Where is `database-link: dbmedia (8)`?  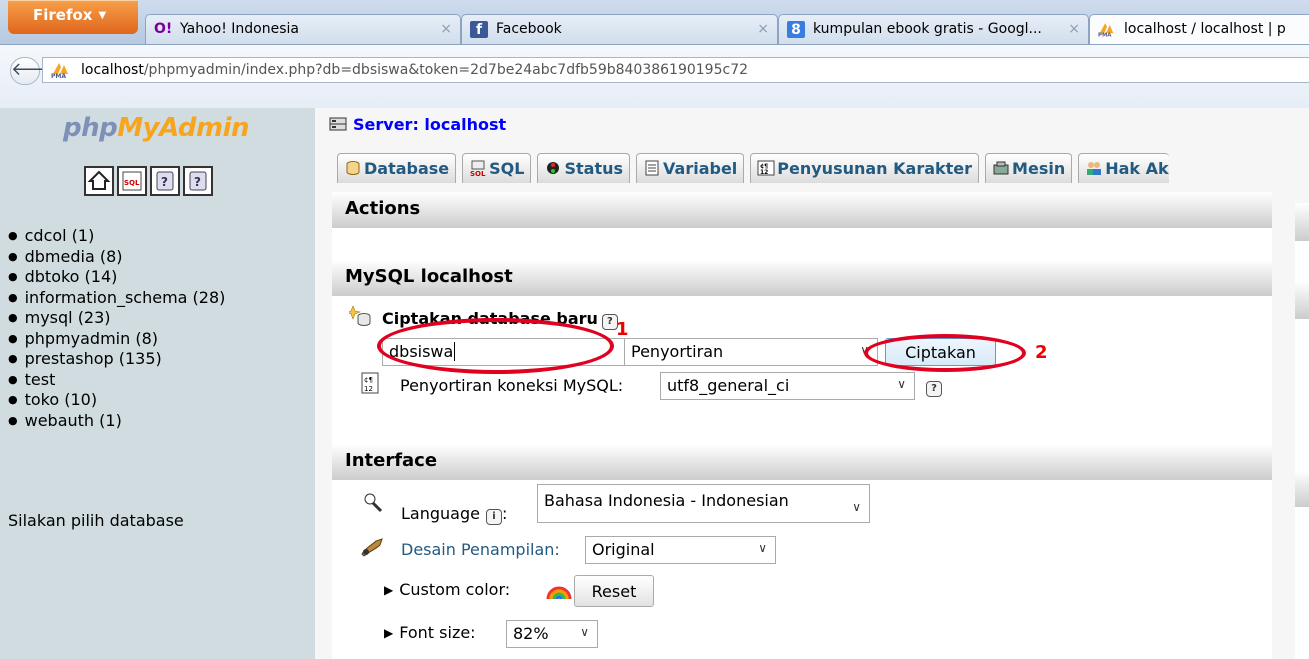 database-link: dbmedia (8) is located at coordinates (74, 256).